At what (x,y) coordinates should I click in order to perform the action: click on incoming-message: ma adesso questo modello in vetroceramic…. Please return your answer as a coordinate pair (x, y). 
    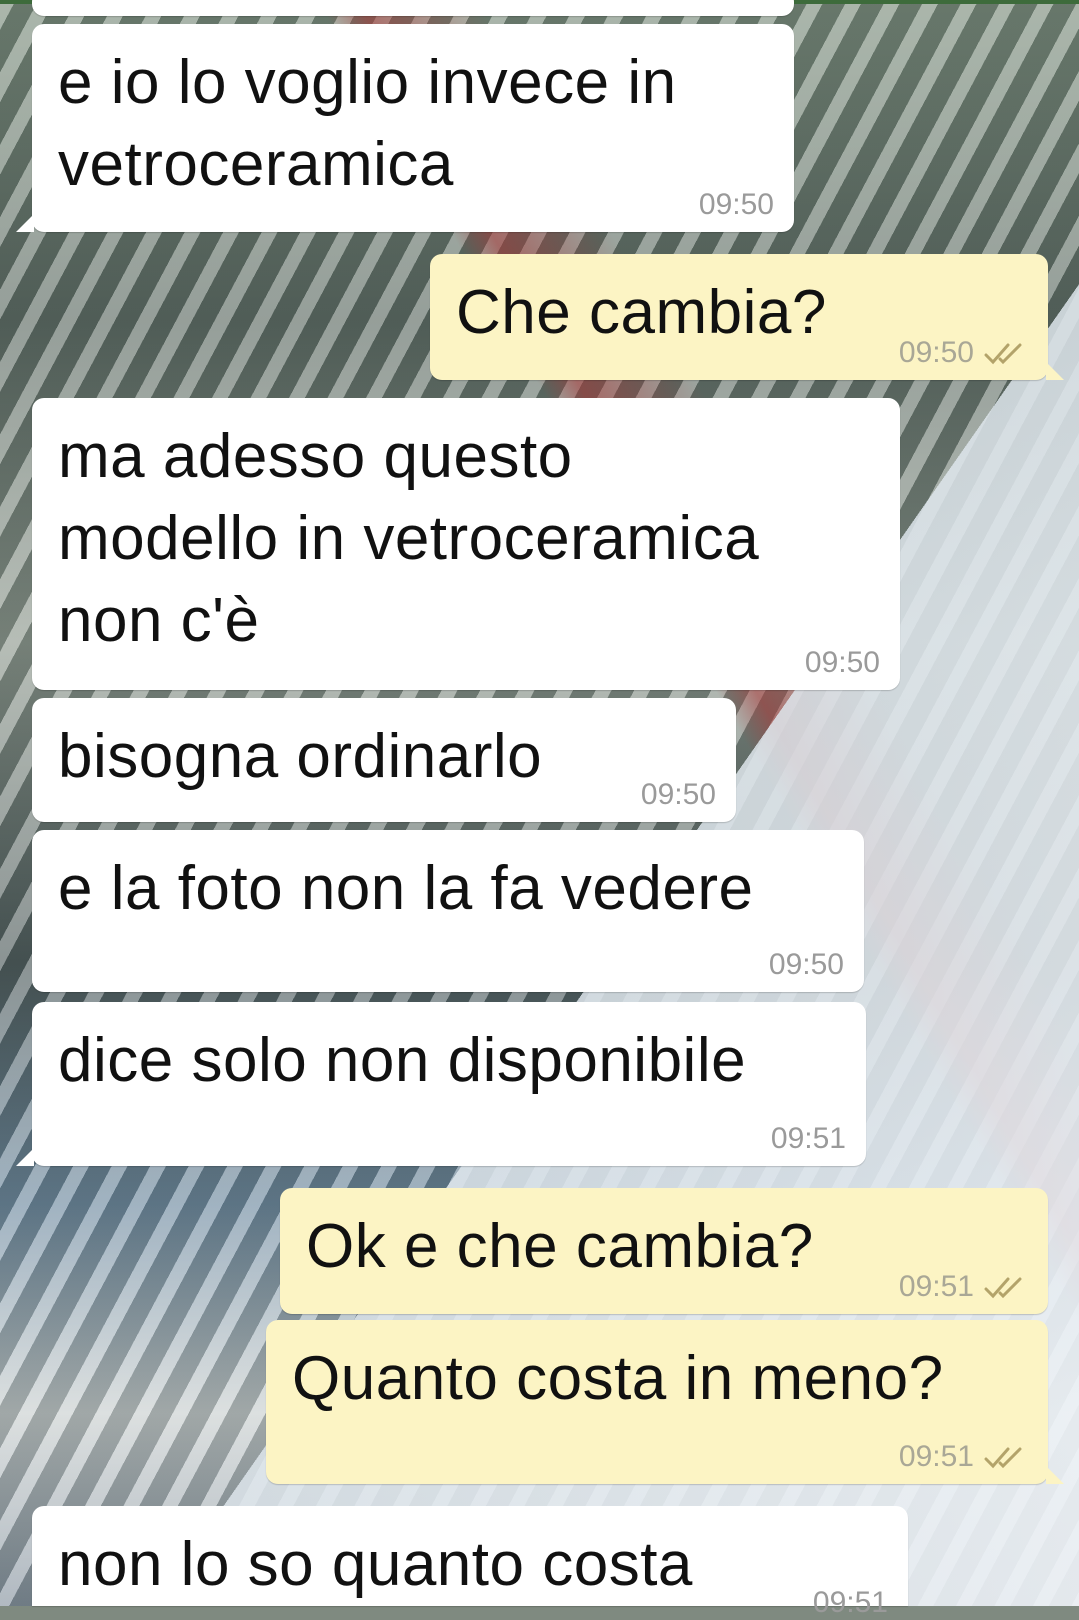
    Looking at the image, I should click on (466, 544).